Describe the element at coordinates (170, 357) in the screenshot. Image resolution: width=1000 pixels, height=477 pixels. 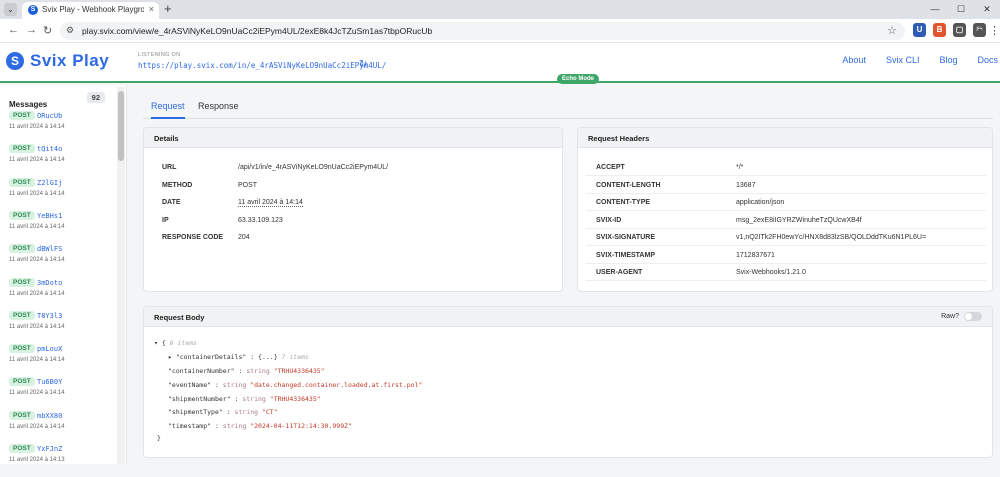
I see `expand-caret-icon: ▸` at that location.